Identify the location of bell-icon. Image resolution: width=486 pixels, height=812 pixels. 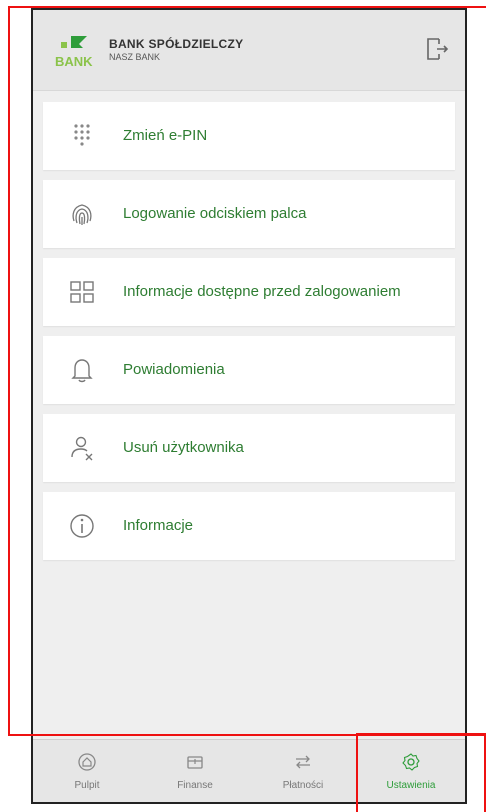
(82, 371).